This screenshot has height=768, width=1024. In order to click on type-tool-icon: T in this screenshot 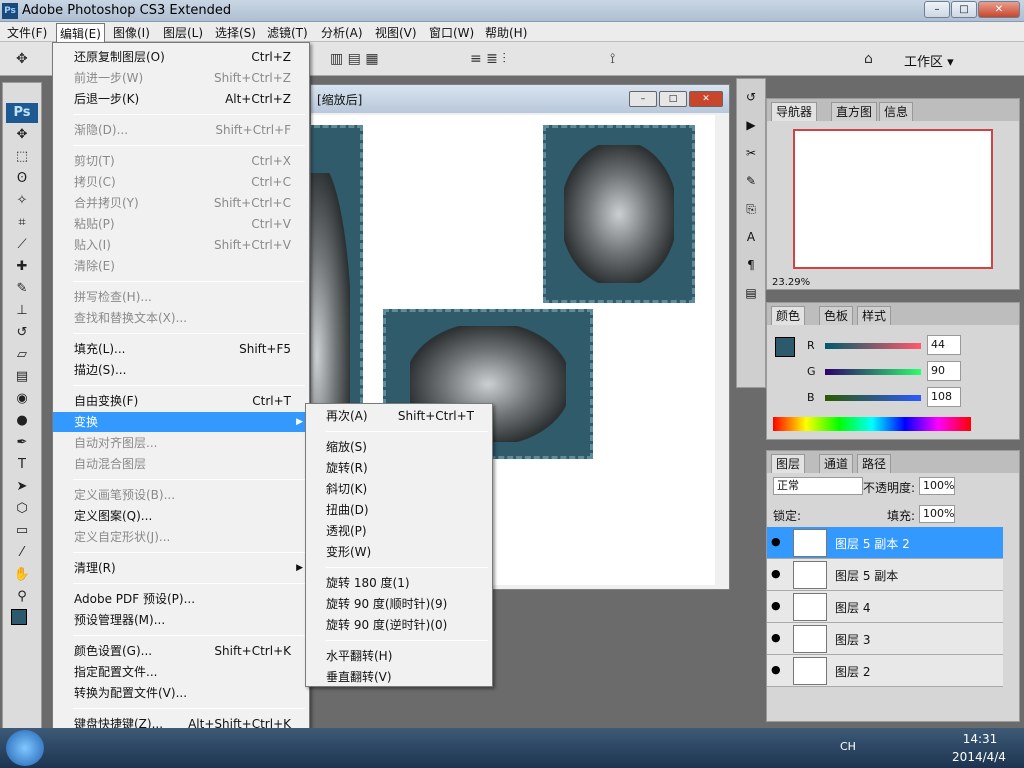, I will do `click(22, 465)`.